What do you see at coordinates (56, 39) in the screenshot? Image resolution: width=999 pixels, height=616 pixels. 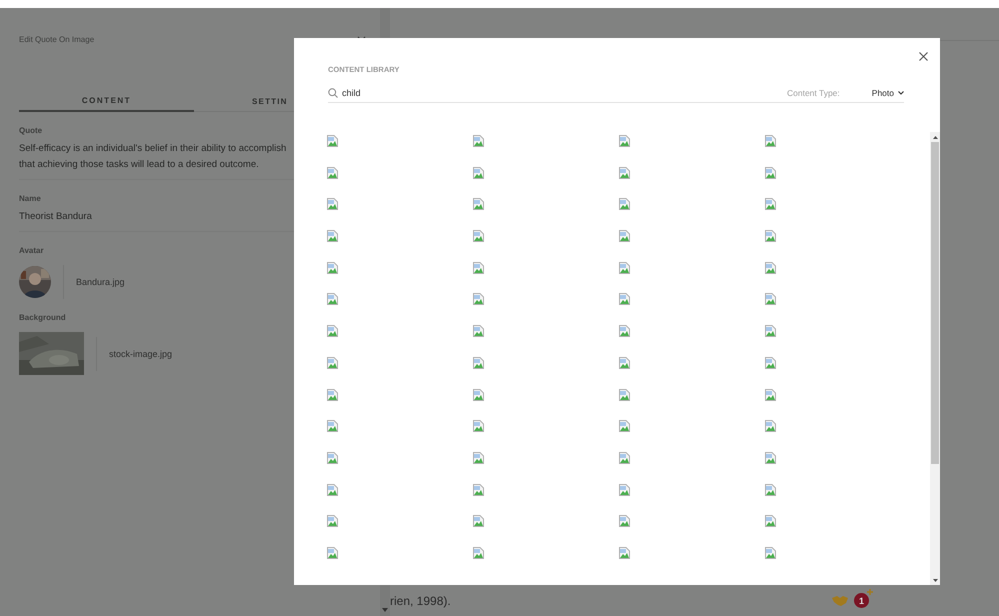 I see `editor-title: Edit Quote On Image` at bounding box center [56, 39].